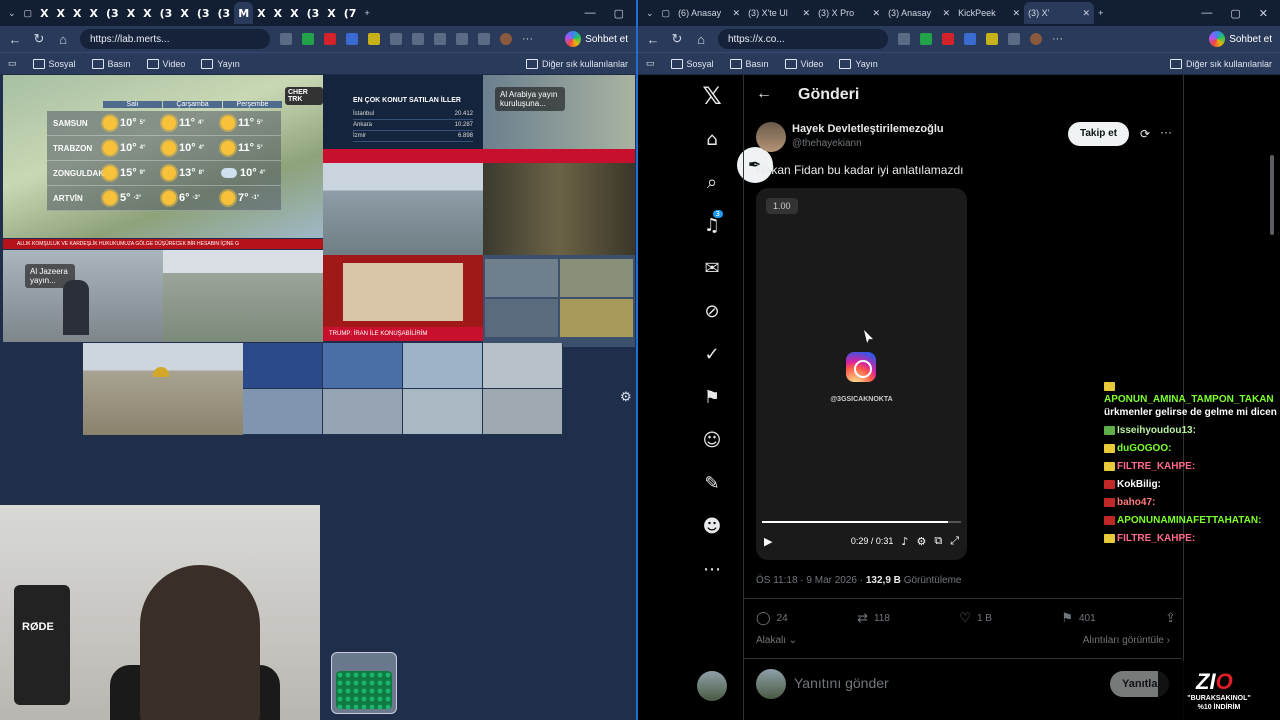 Image resolution: width=1280 pixels, height=720 pixels. I want to click on account-avatar, so click(712, 686).